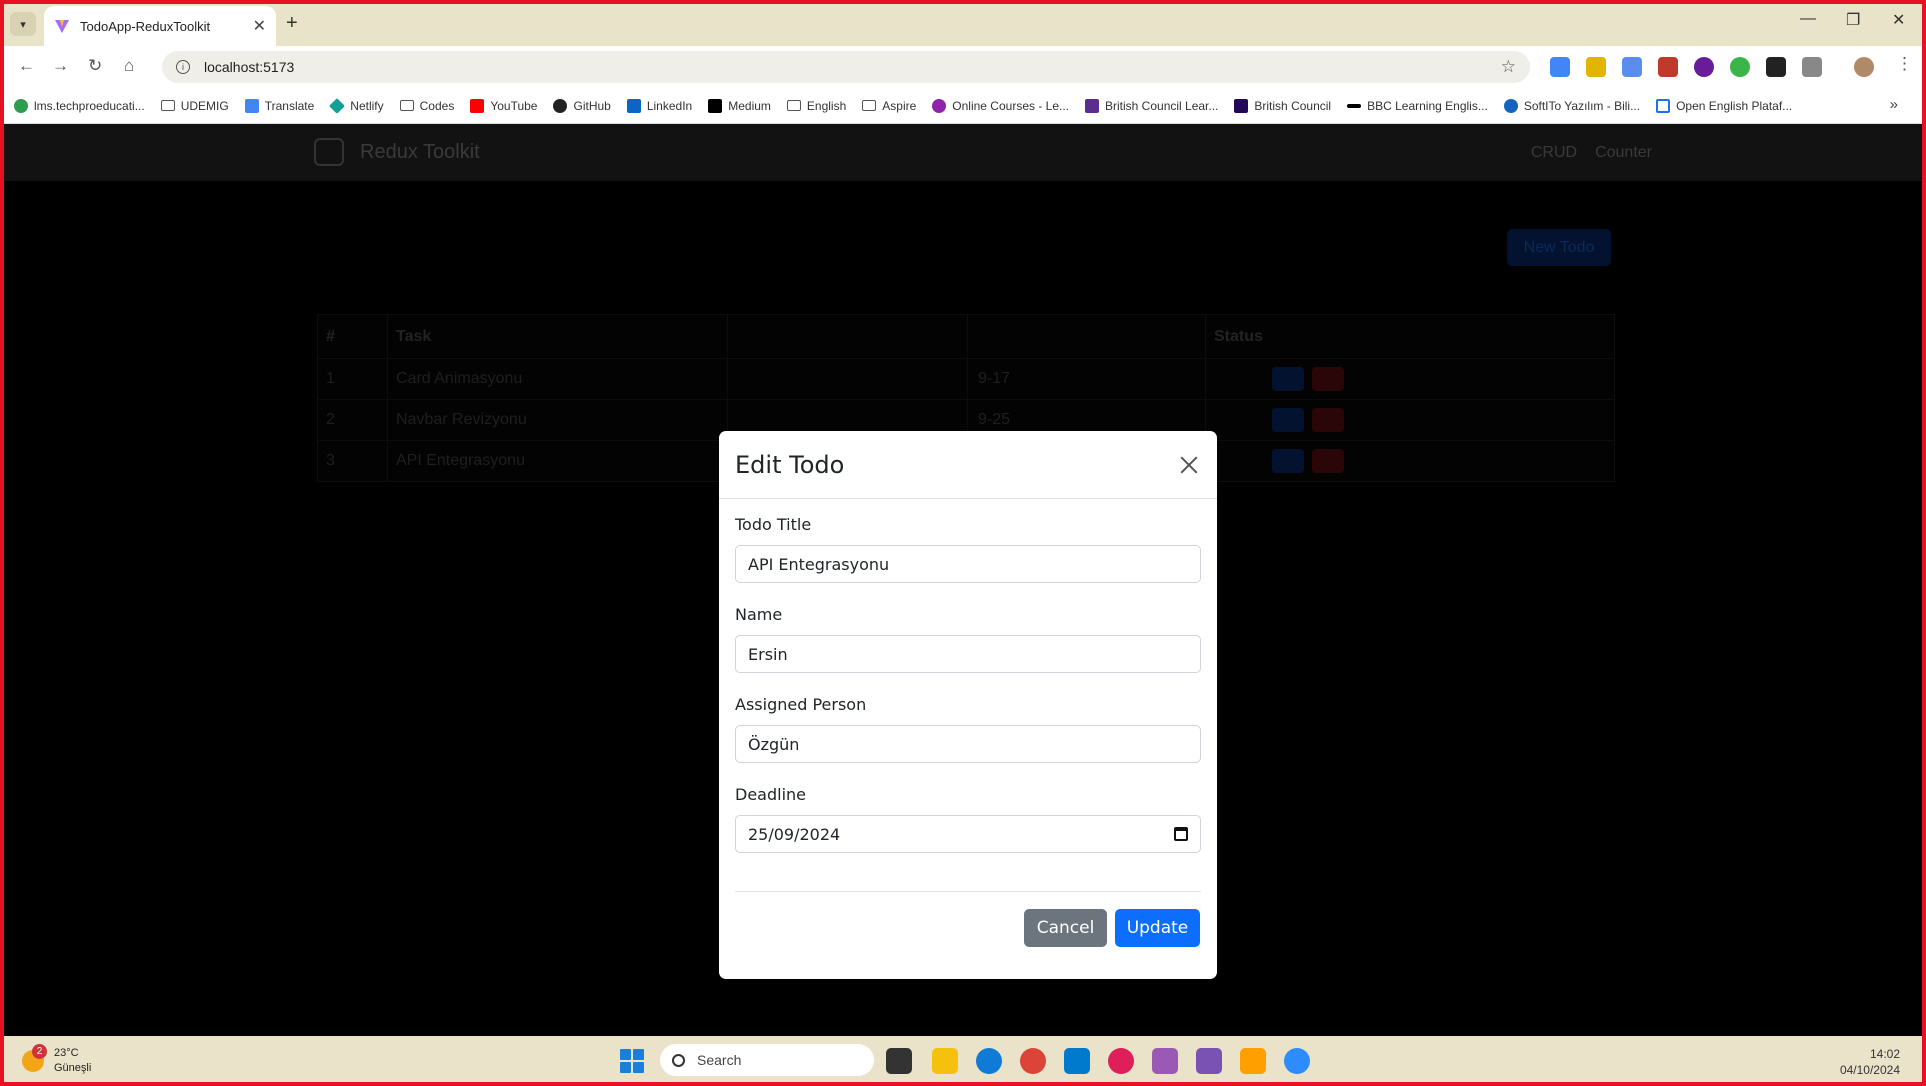 Image resolution: width=1926 pixels, height=1086 pixels. I want to click on row-number: 2, so click(352, 420).